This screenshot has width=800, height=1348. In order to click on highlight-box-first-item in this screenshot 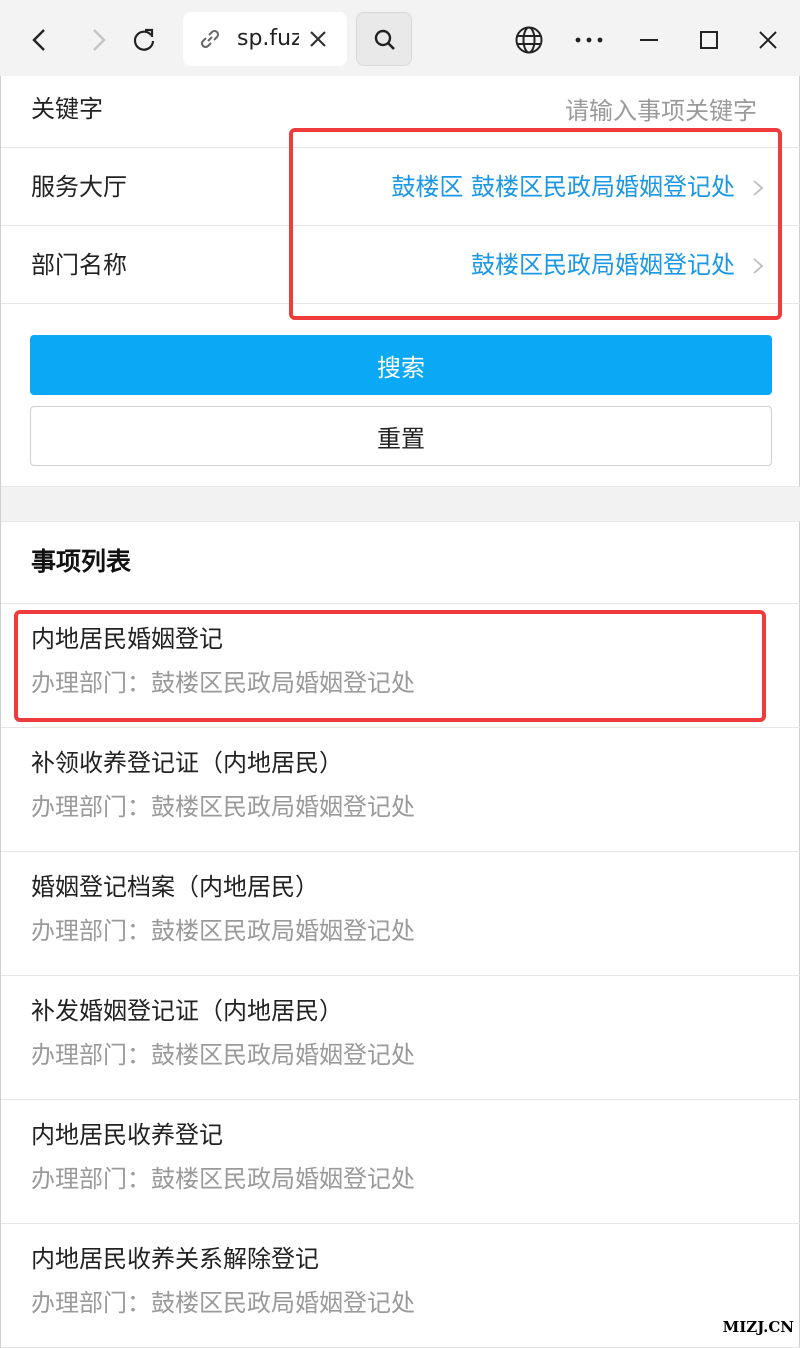, I will do `click(390, 666)`.